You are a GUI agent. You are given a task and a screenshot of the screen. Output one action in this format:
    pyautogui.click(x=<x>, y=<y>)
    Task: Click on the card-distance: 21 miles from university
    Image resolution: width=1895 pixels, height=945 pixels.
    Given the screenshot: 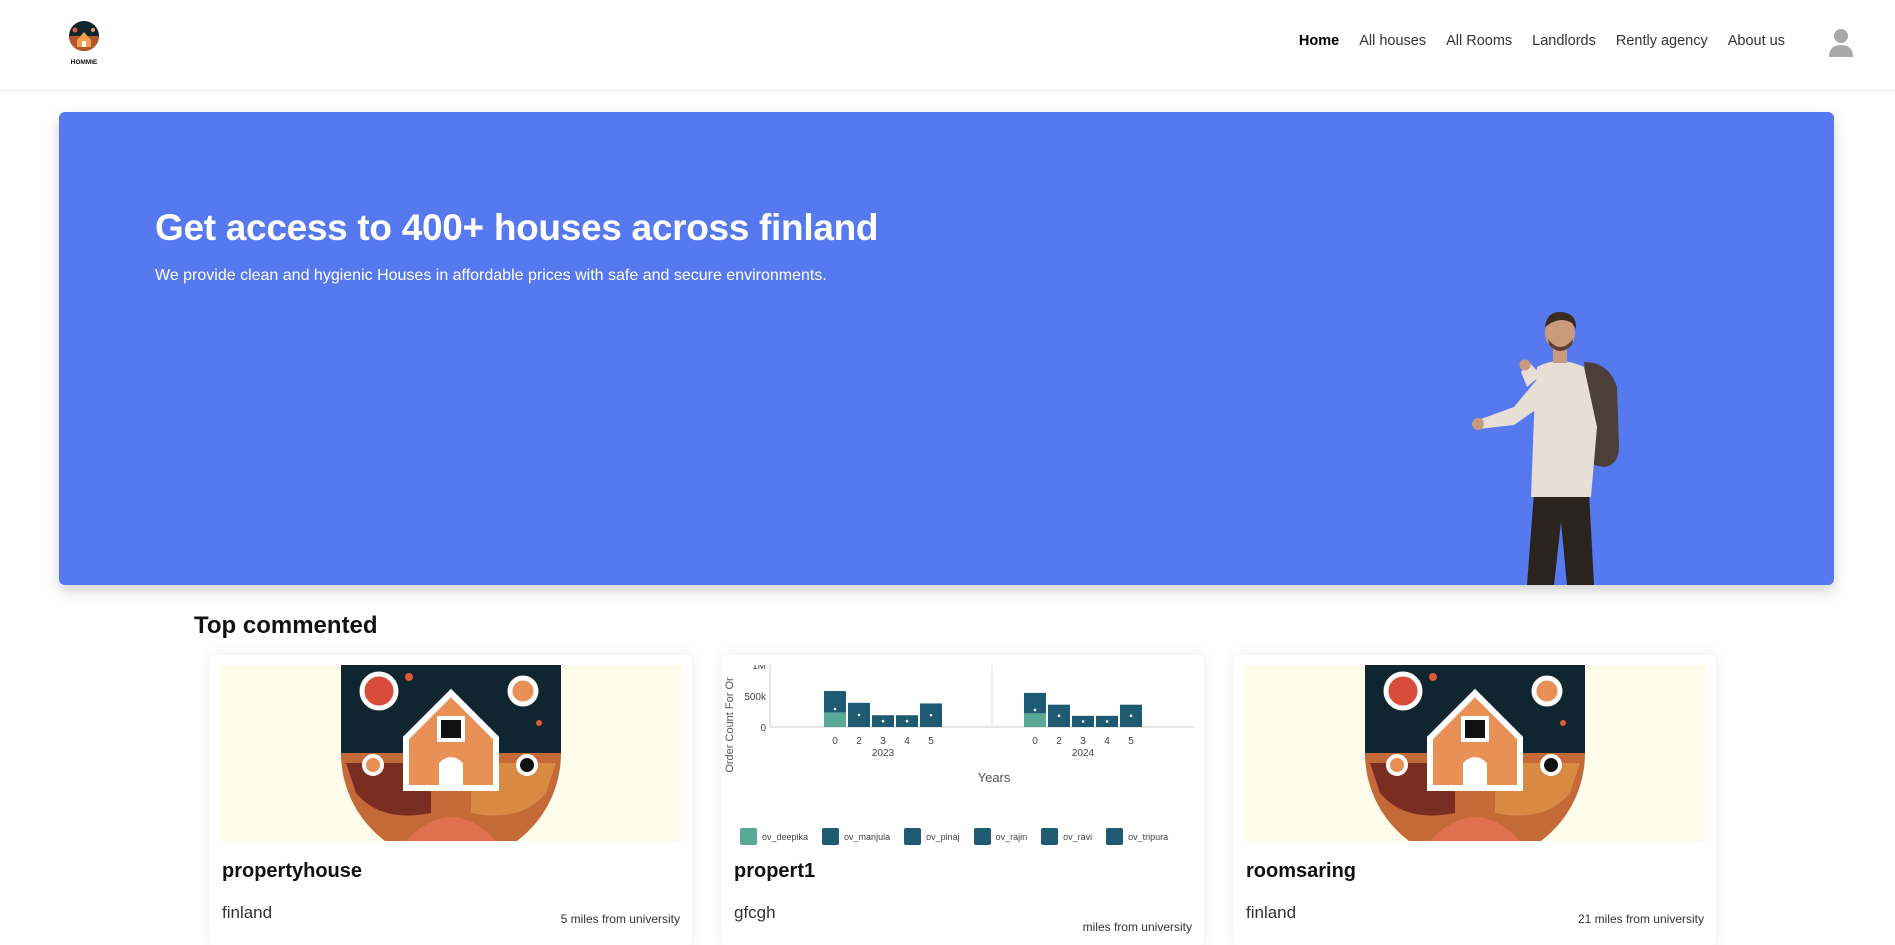 What is the action you would take?
    pyautogui.click(x=1640, y=919)
    